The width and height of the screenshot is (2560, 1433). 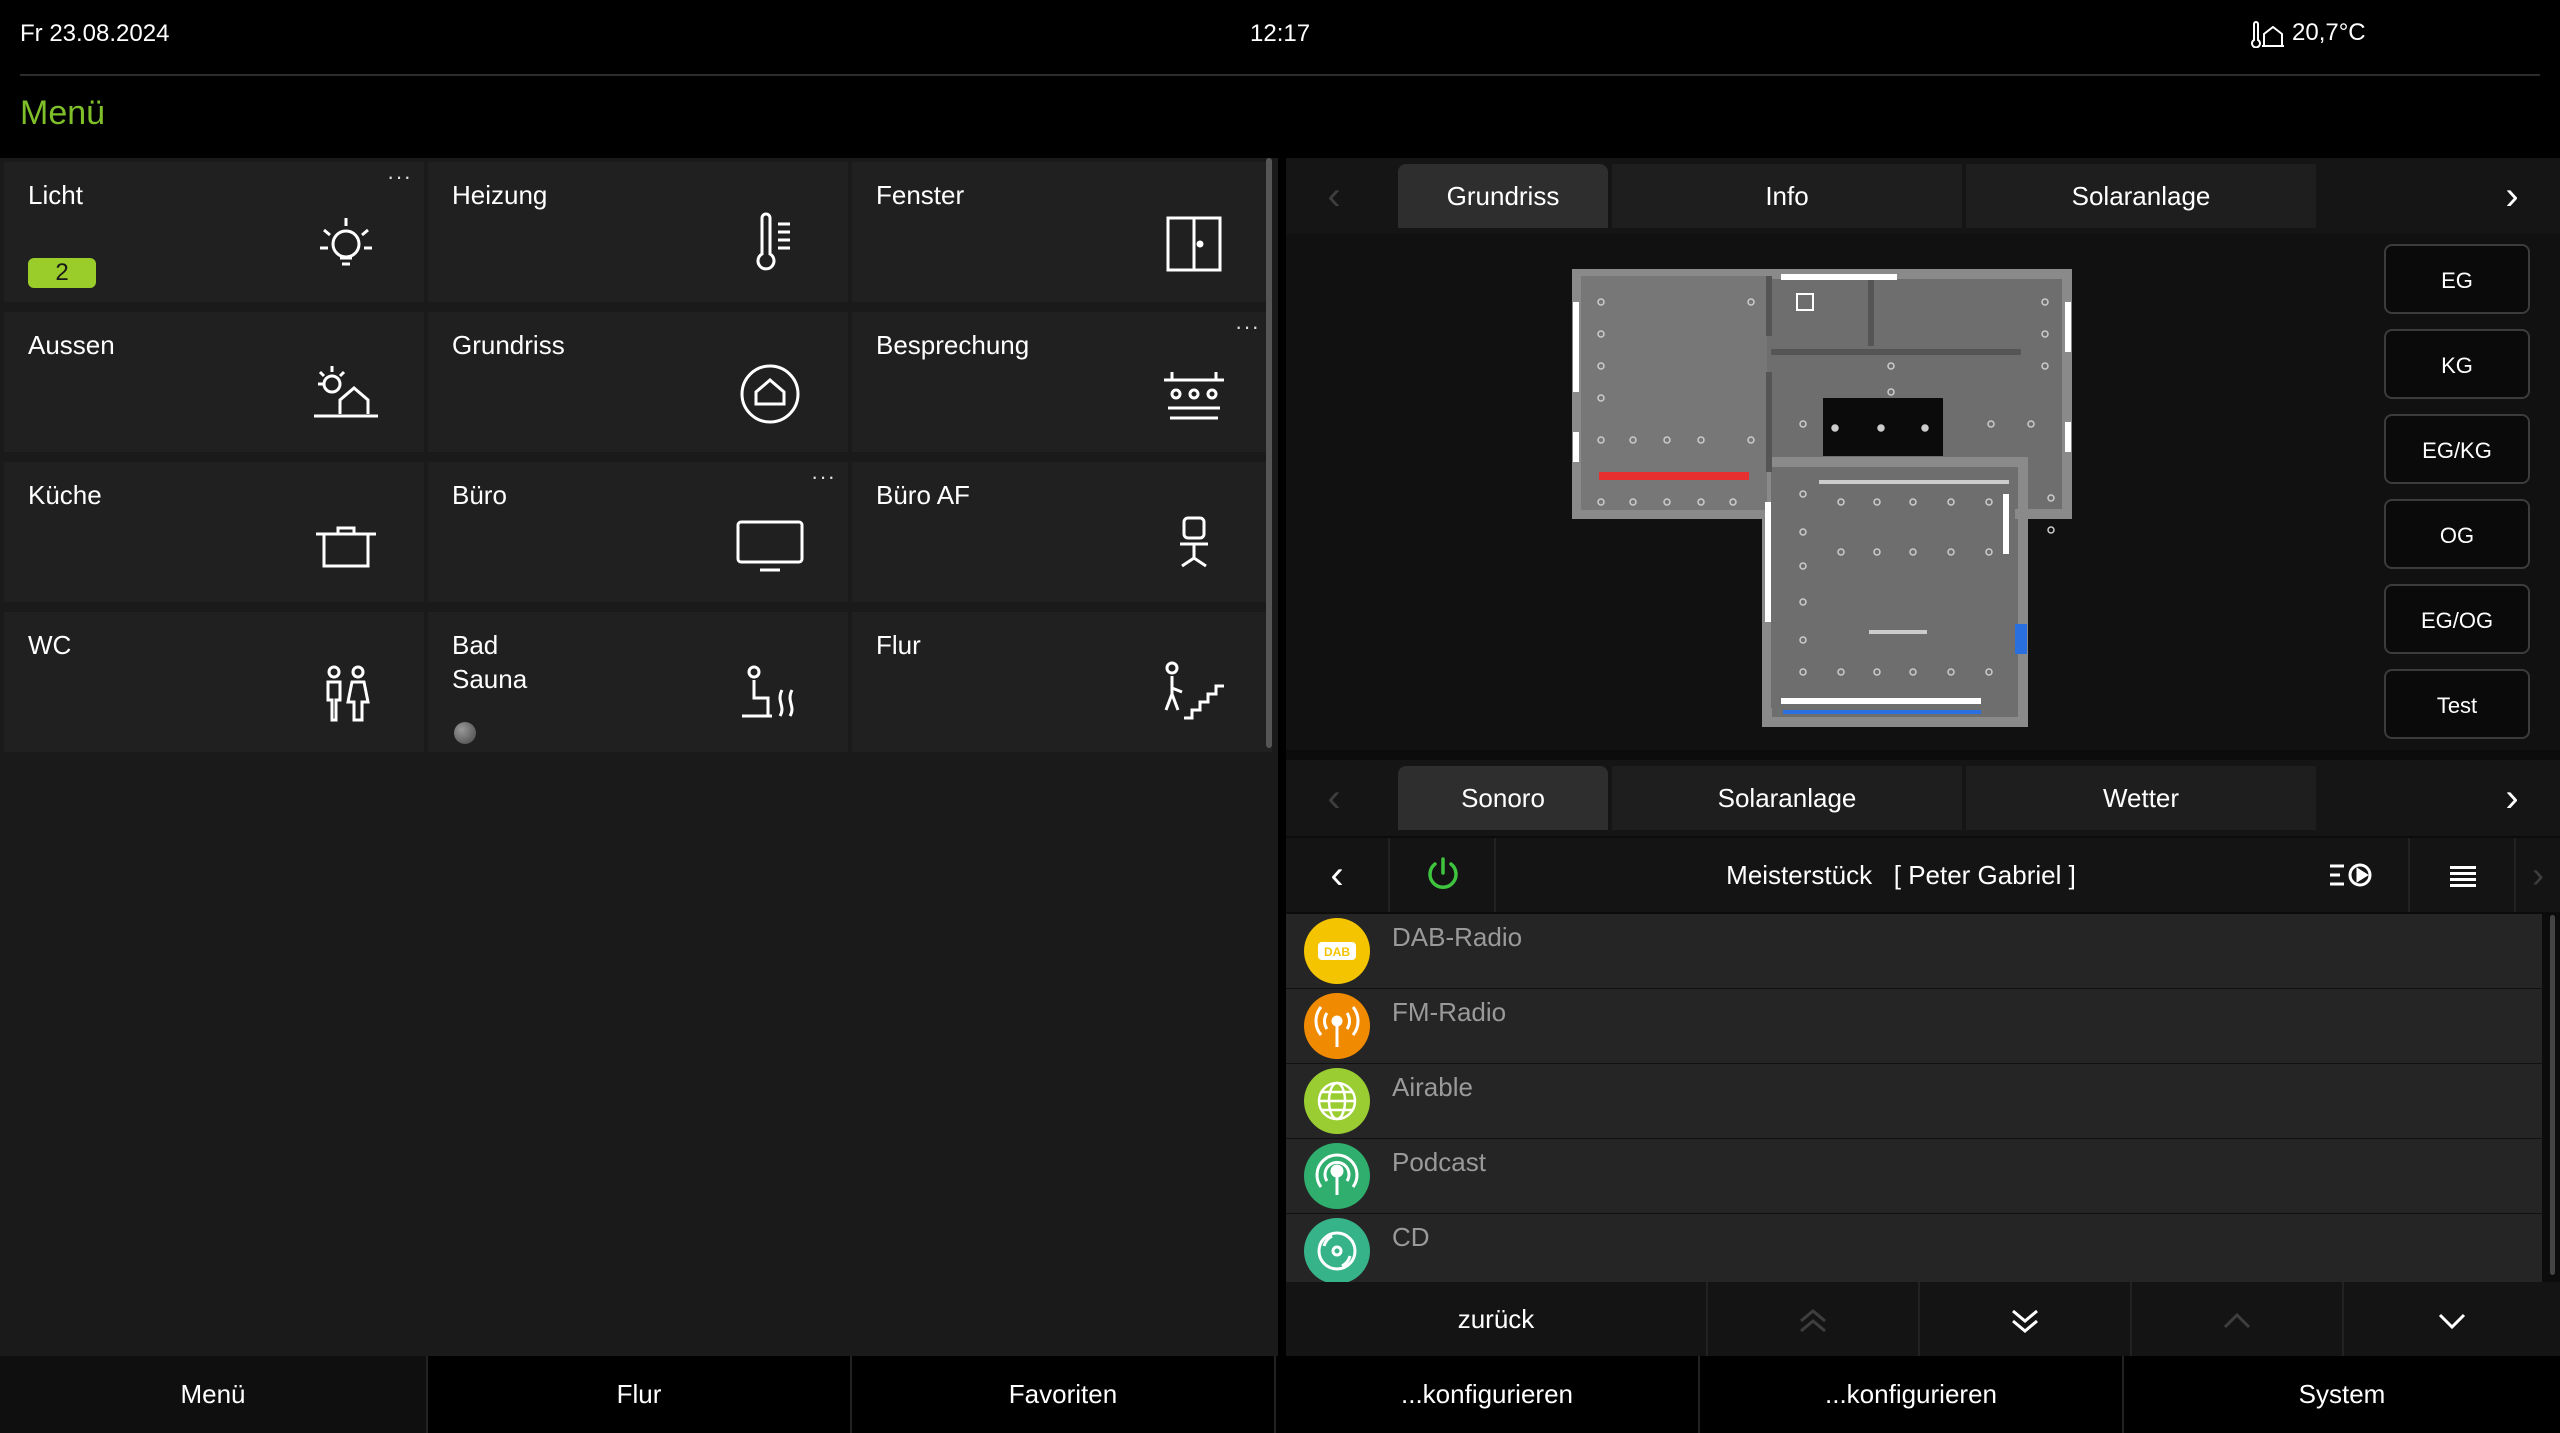 I want to click on floorplan-image, so click(x=1822, y=498).